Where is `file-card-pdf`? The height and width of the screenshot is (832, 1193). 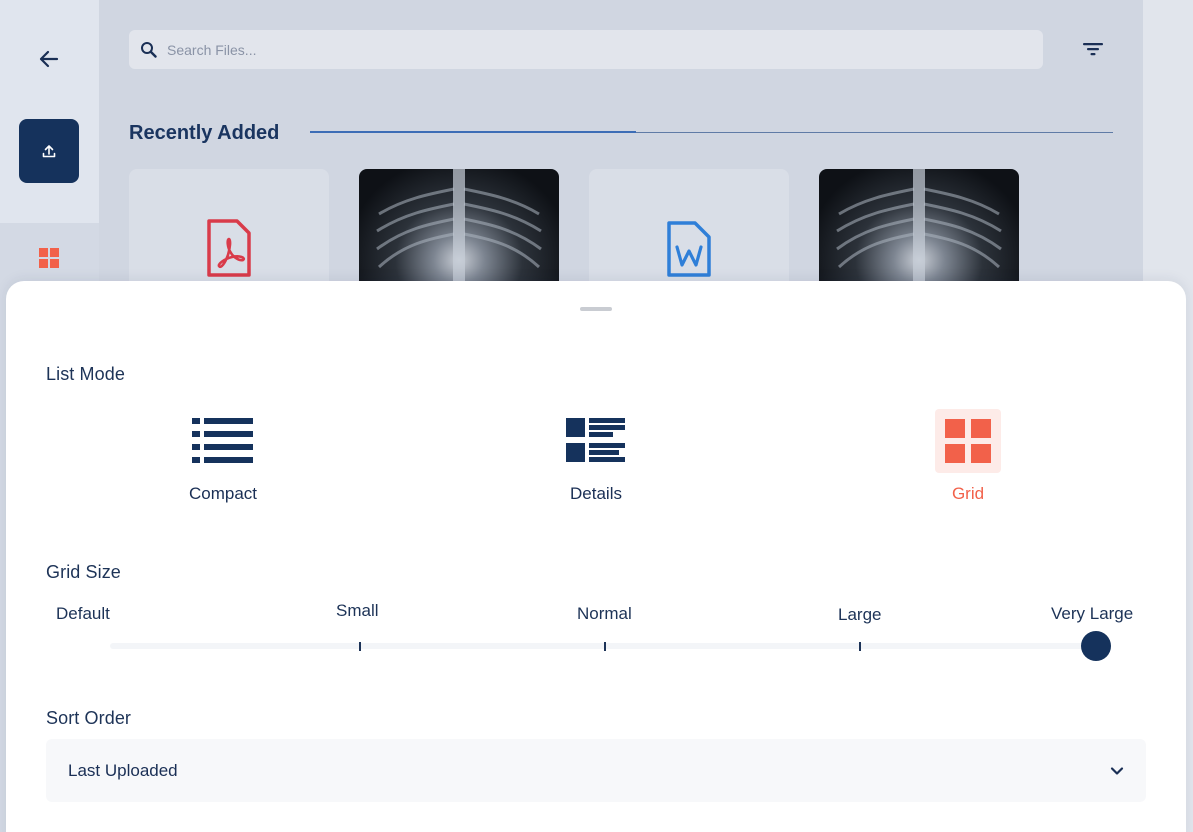
file-card-pdf is located at coordinates (229, 234).